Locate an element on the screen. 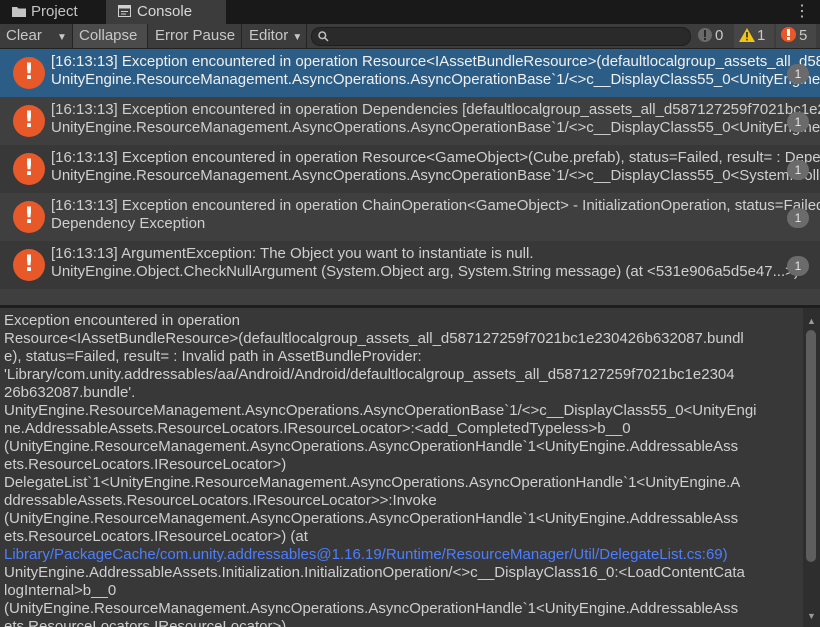 This screenshot has width=820, height=627. error-pause-toggle: Error Pause is located at coordinates (195, 36).